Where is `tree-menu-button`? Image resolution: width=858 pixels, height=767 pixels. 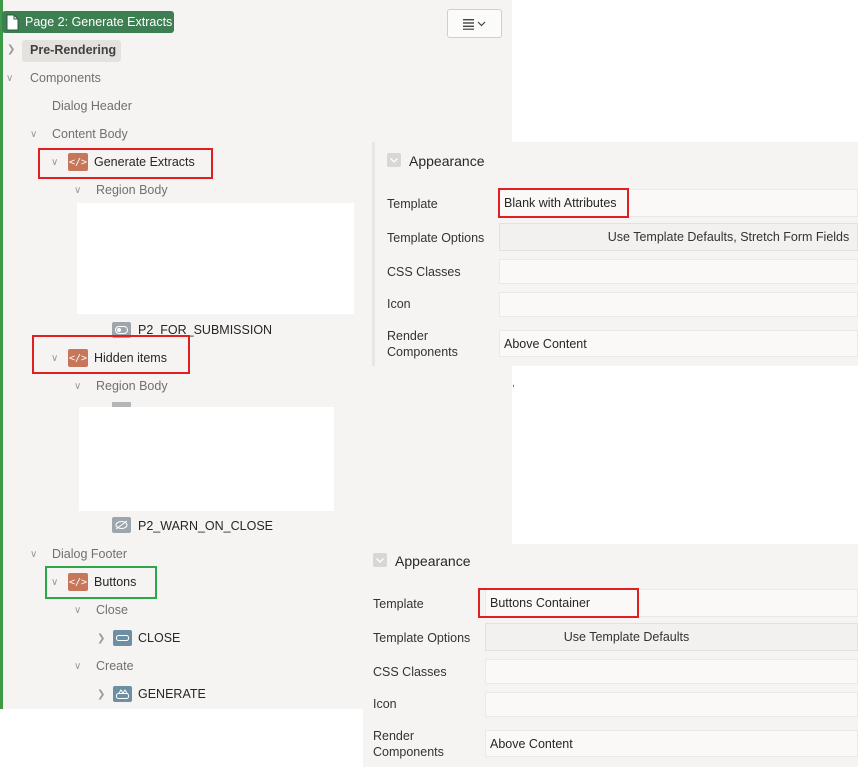
tree-menu-button is located at coordinates (474, 23).